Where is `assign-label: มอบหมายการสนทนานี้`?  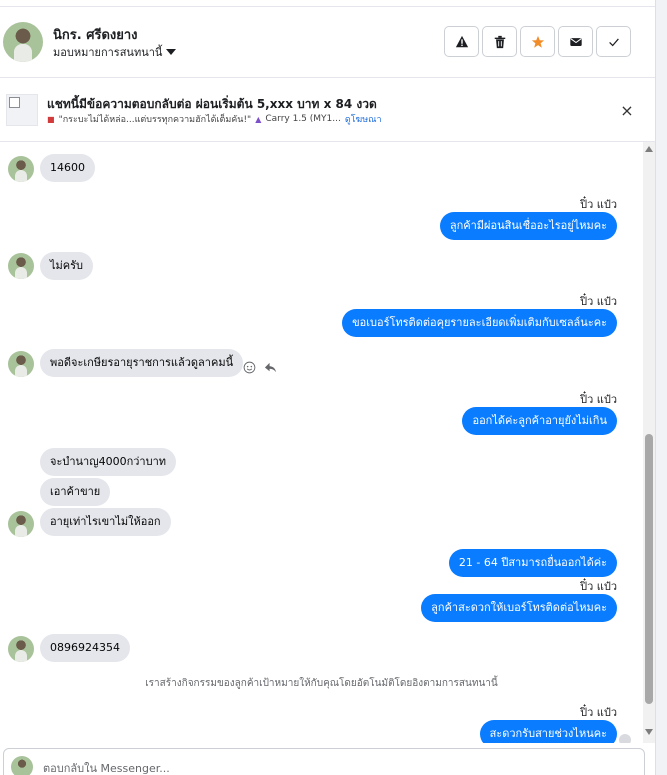 assign-label: มอบหมายการสนทนานี้ is located at coordinates (108, 52).